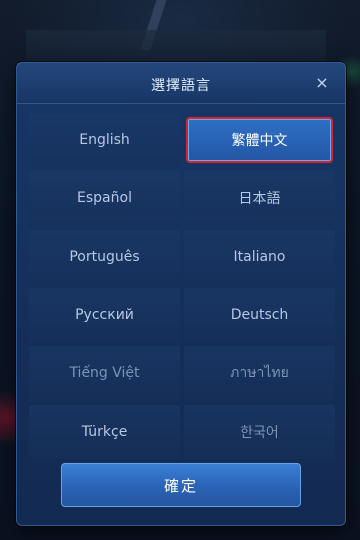  What do you see at coordinates (259, 431) in the screenshot?
I see `language-option-korean: 한국어` at bounding box center [259, 431].